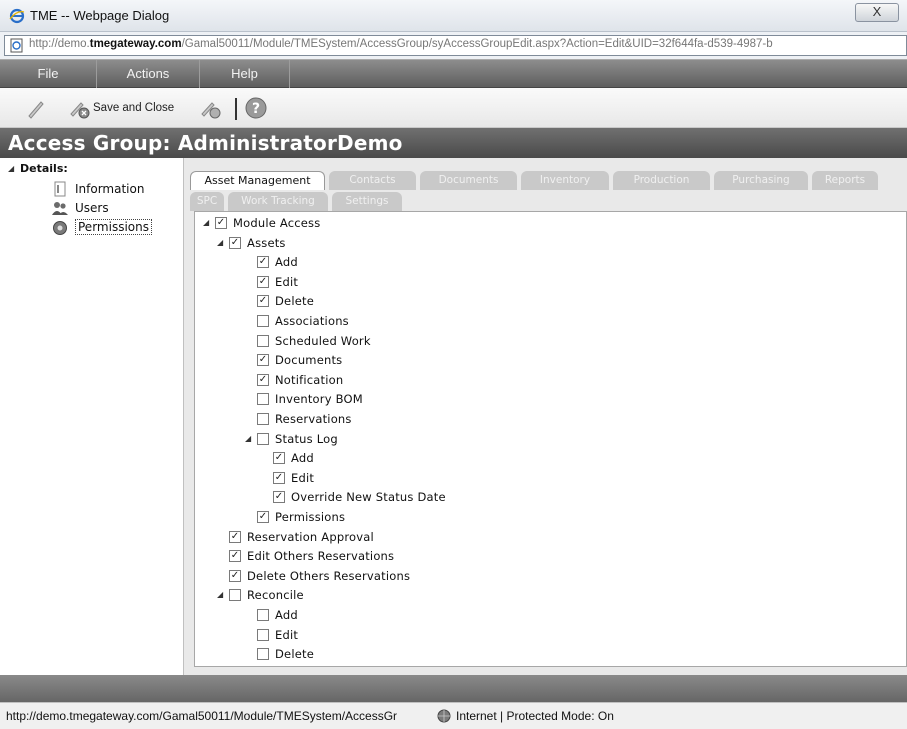  What do you see at coordinates (444, 716) in the screenshot?
I see `globe-icon` at bounding box center [444, 716].